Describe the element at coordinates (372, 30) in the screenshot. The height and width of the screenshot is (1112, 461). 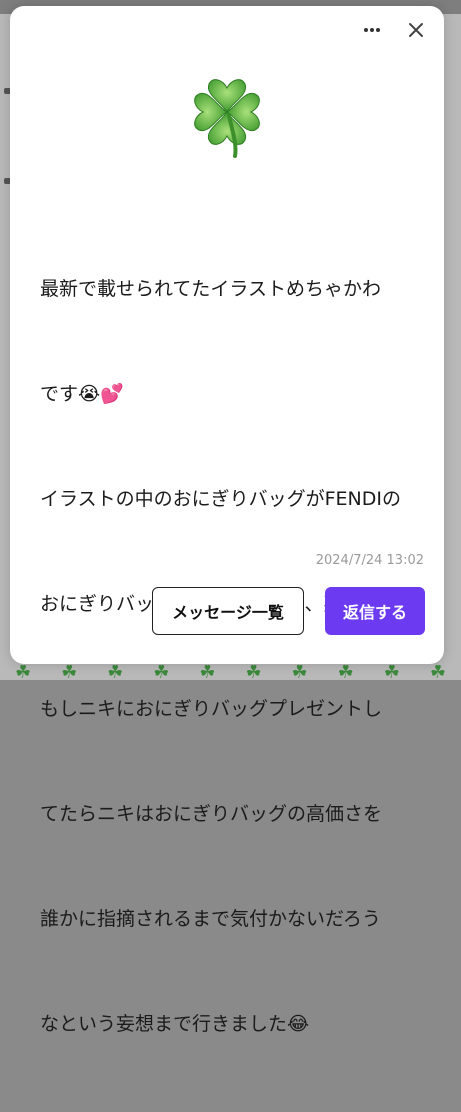
I see `more-icon` at that location.